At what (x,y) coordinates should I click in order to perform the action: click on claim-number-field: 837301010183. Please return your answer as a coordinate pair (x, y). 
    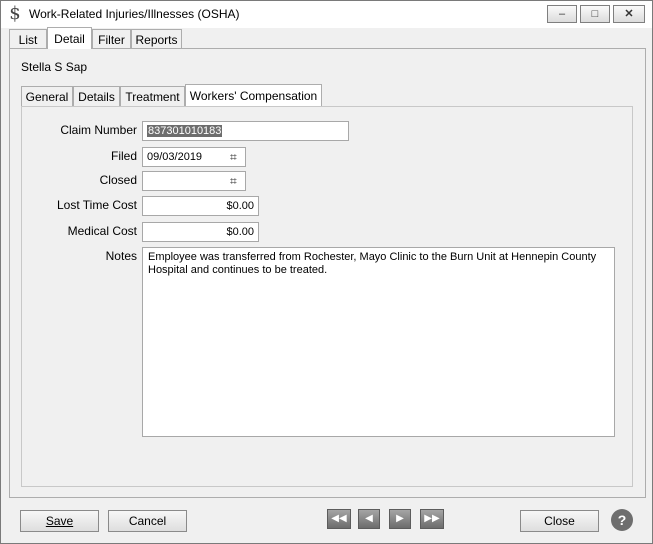
    Looking at the image, I should click on (245, 131).